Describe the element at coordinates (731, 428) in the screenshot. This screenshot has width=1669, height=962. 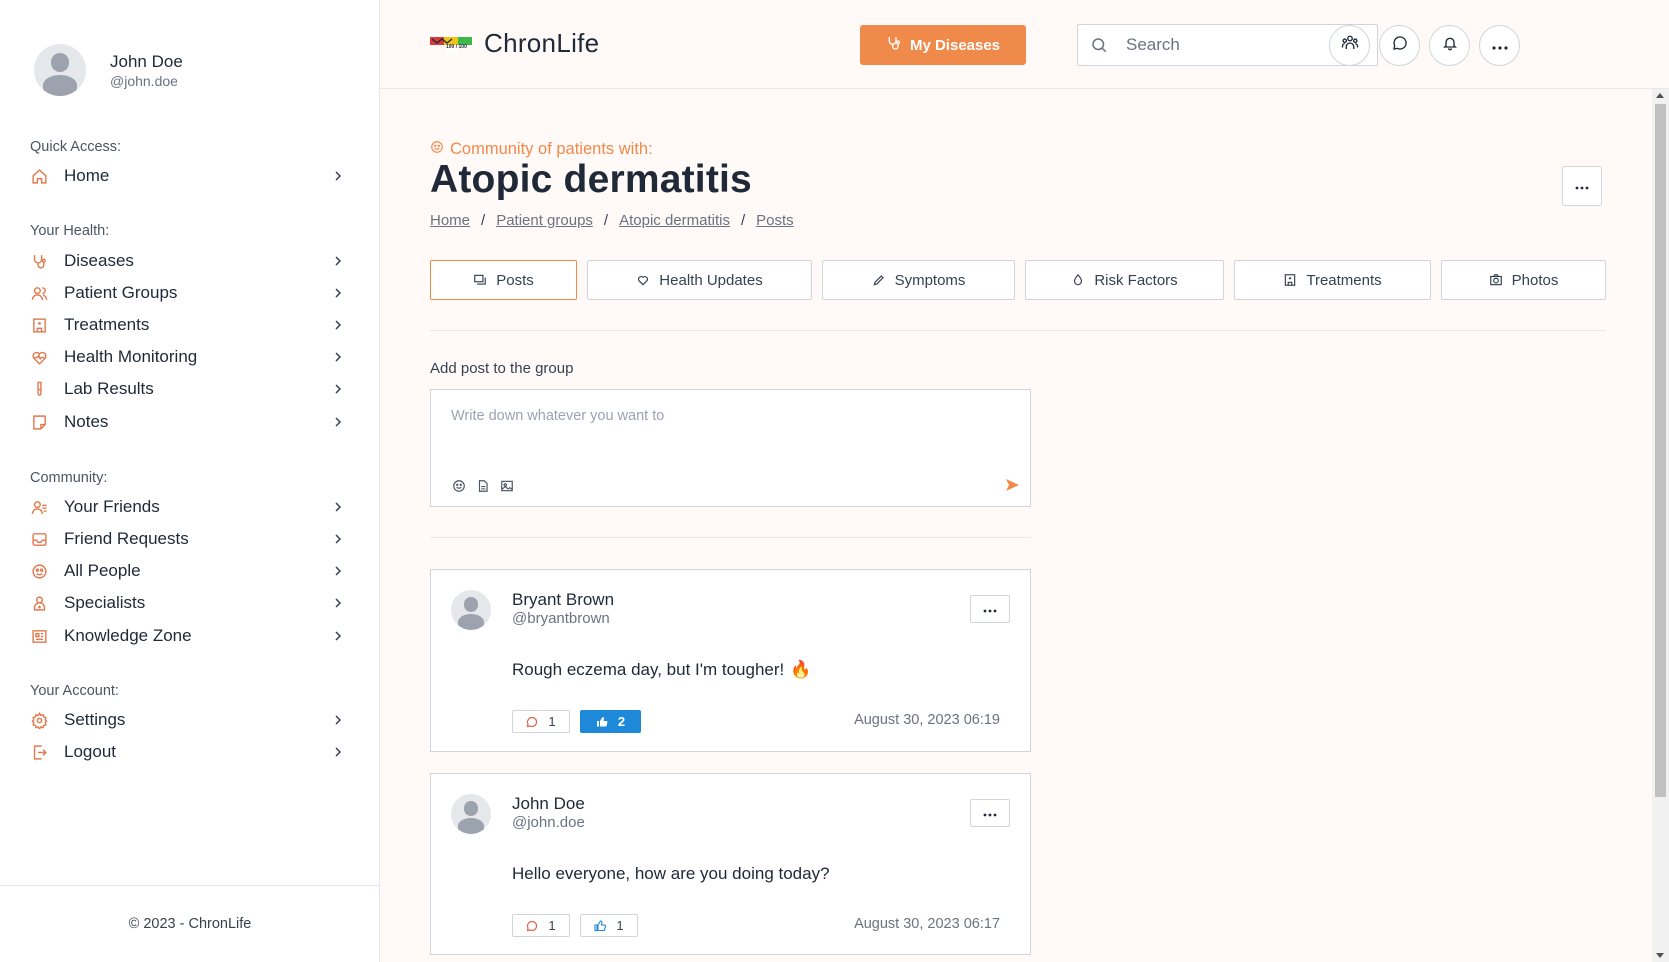
I see `post-input` at that location.